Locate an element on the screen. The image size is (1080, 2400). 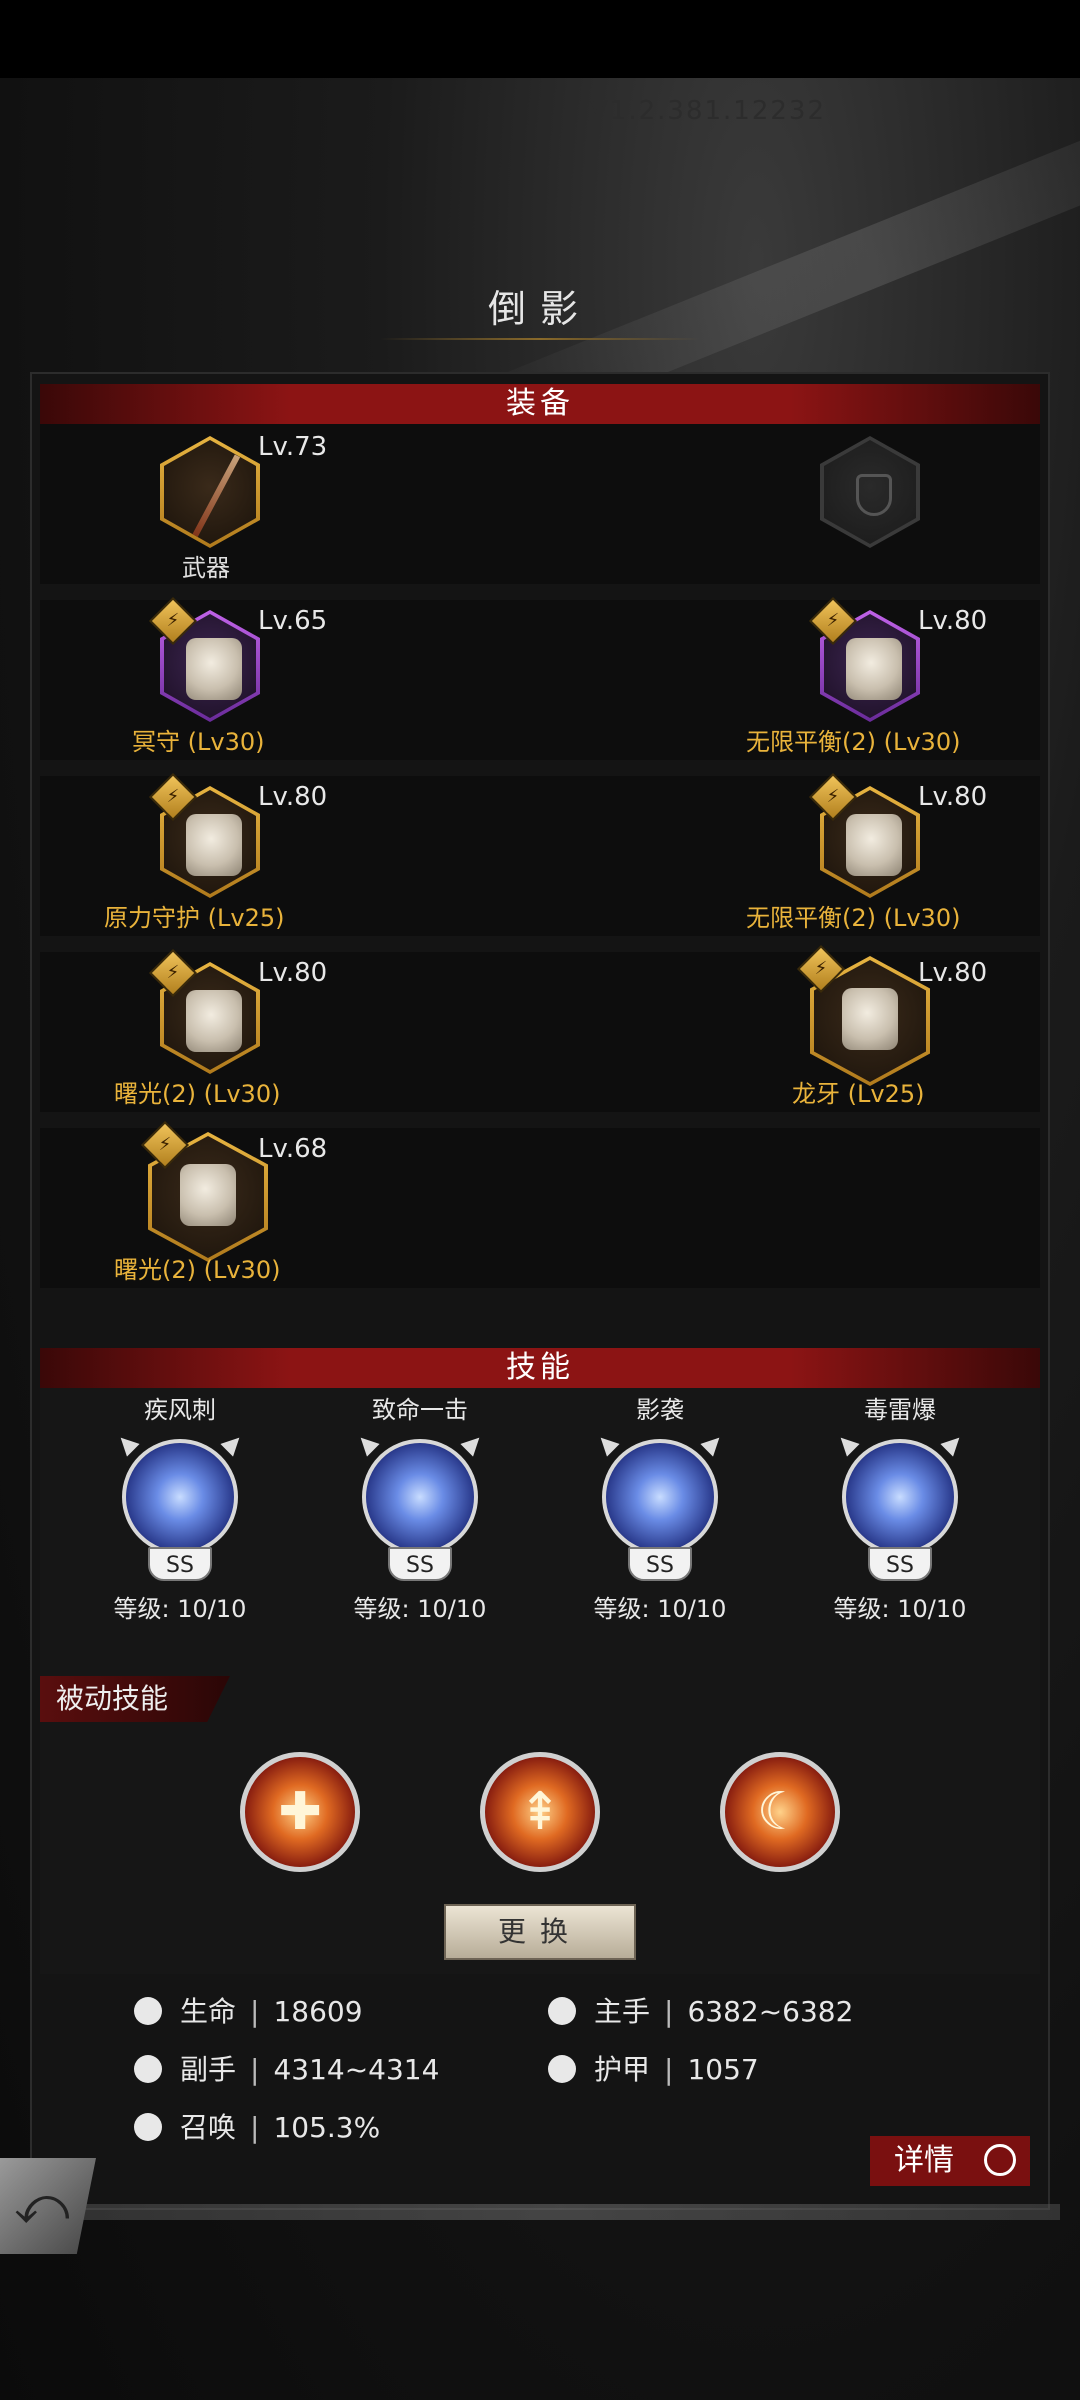
passive-skill-1: ✚ is located at coordinates (300, 1812).